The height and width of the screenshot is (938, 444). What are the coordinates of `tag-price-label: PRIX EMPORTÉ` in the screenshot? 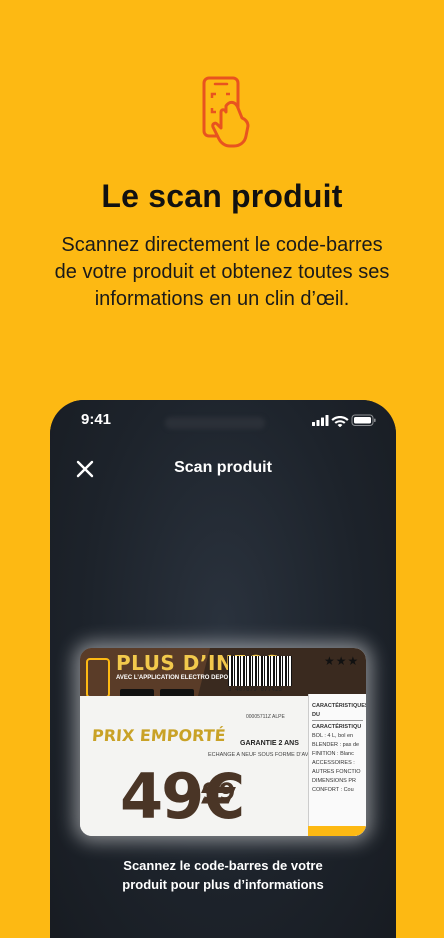 It's located at (159, 735).